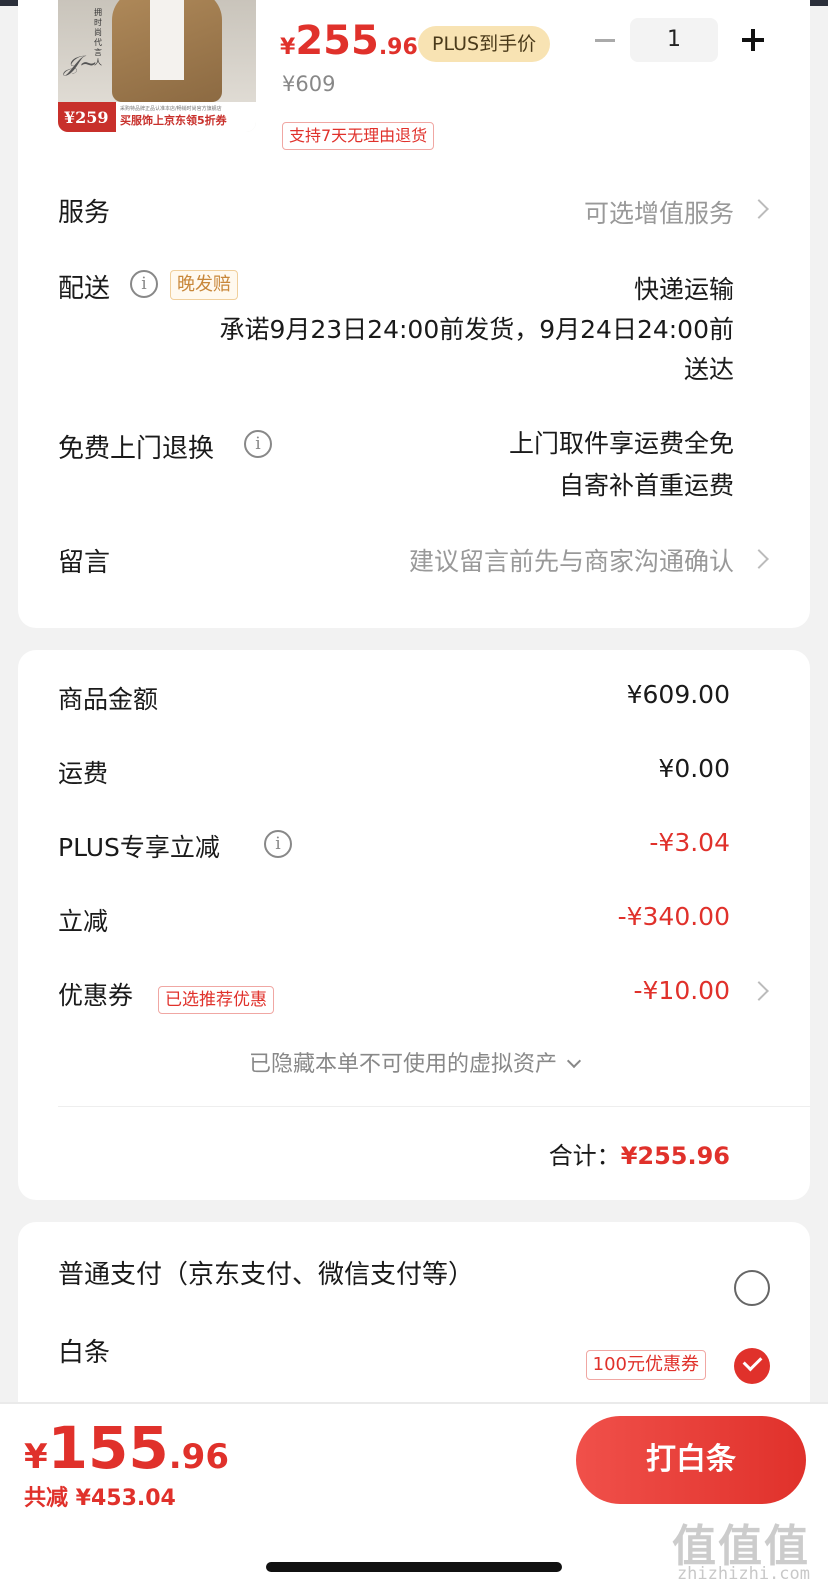 The width and height of the screenshot is (828, 1591). I want to click on bar-shadow, so click(414, 1403).